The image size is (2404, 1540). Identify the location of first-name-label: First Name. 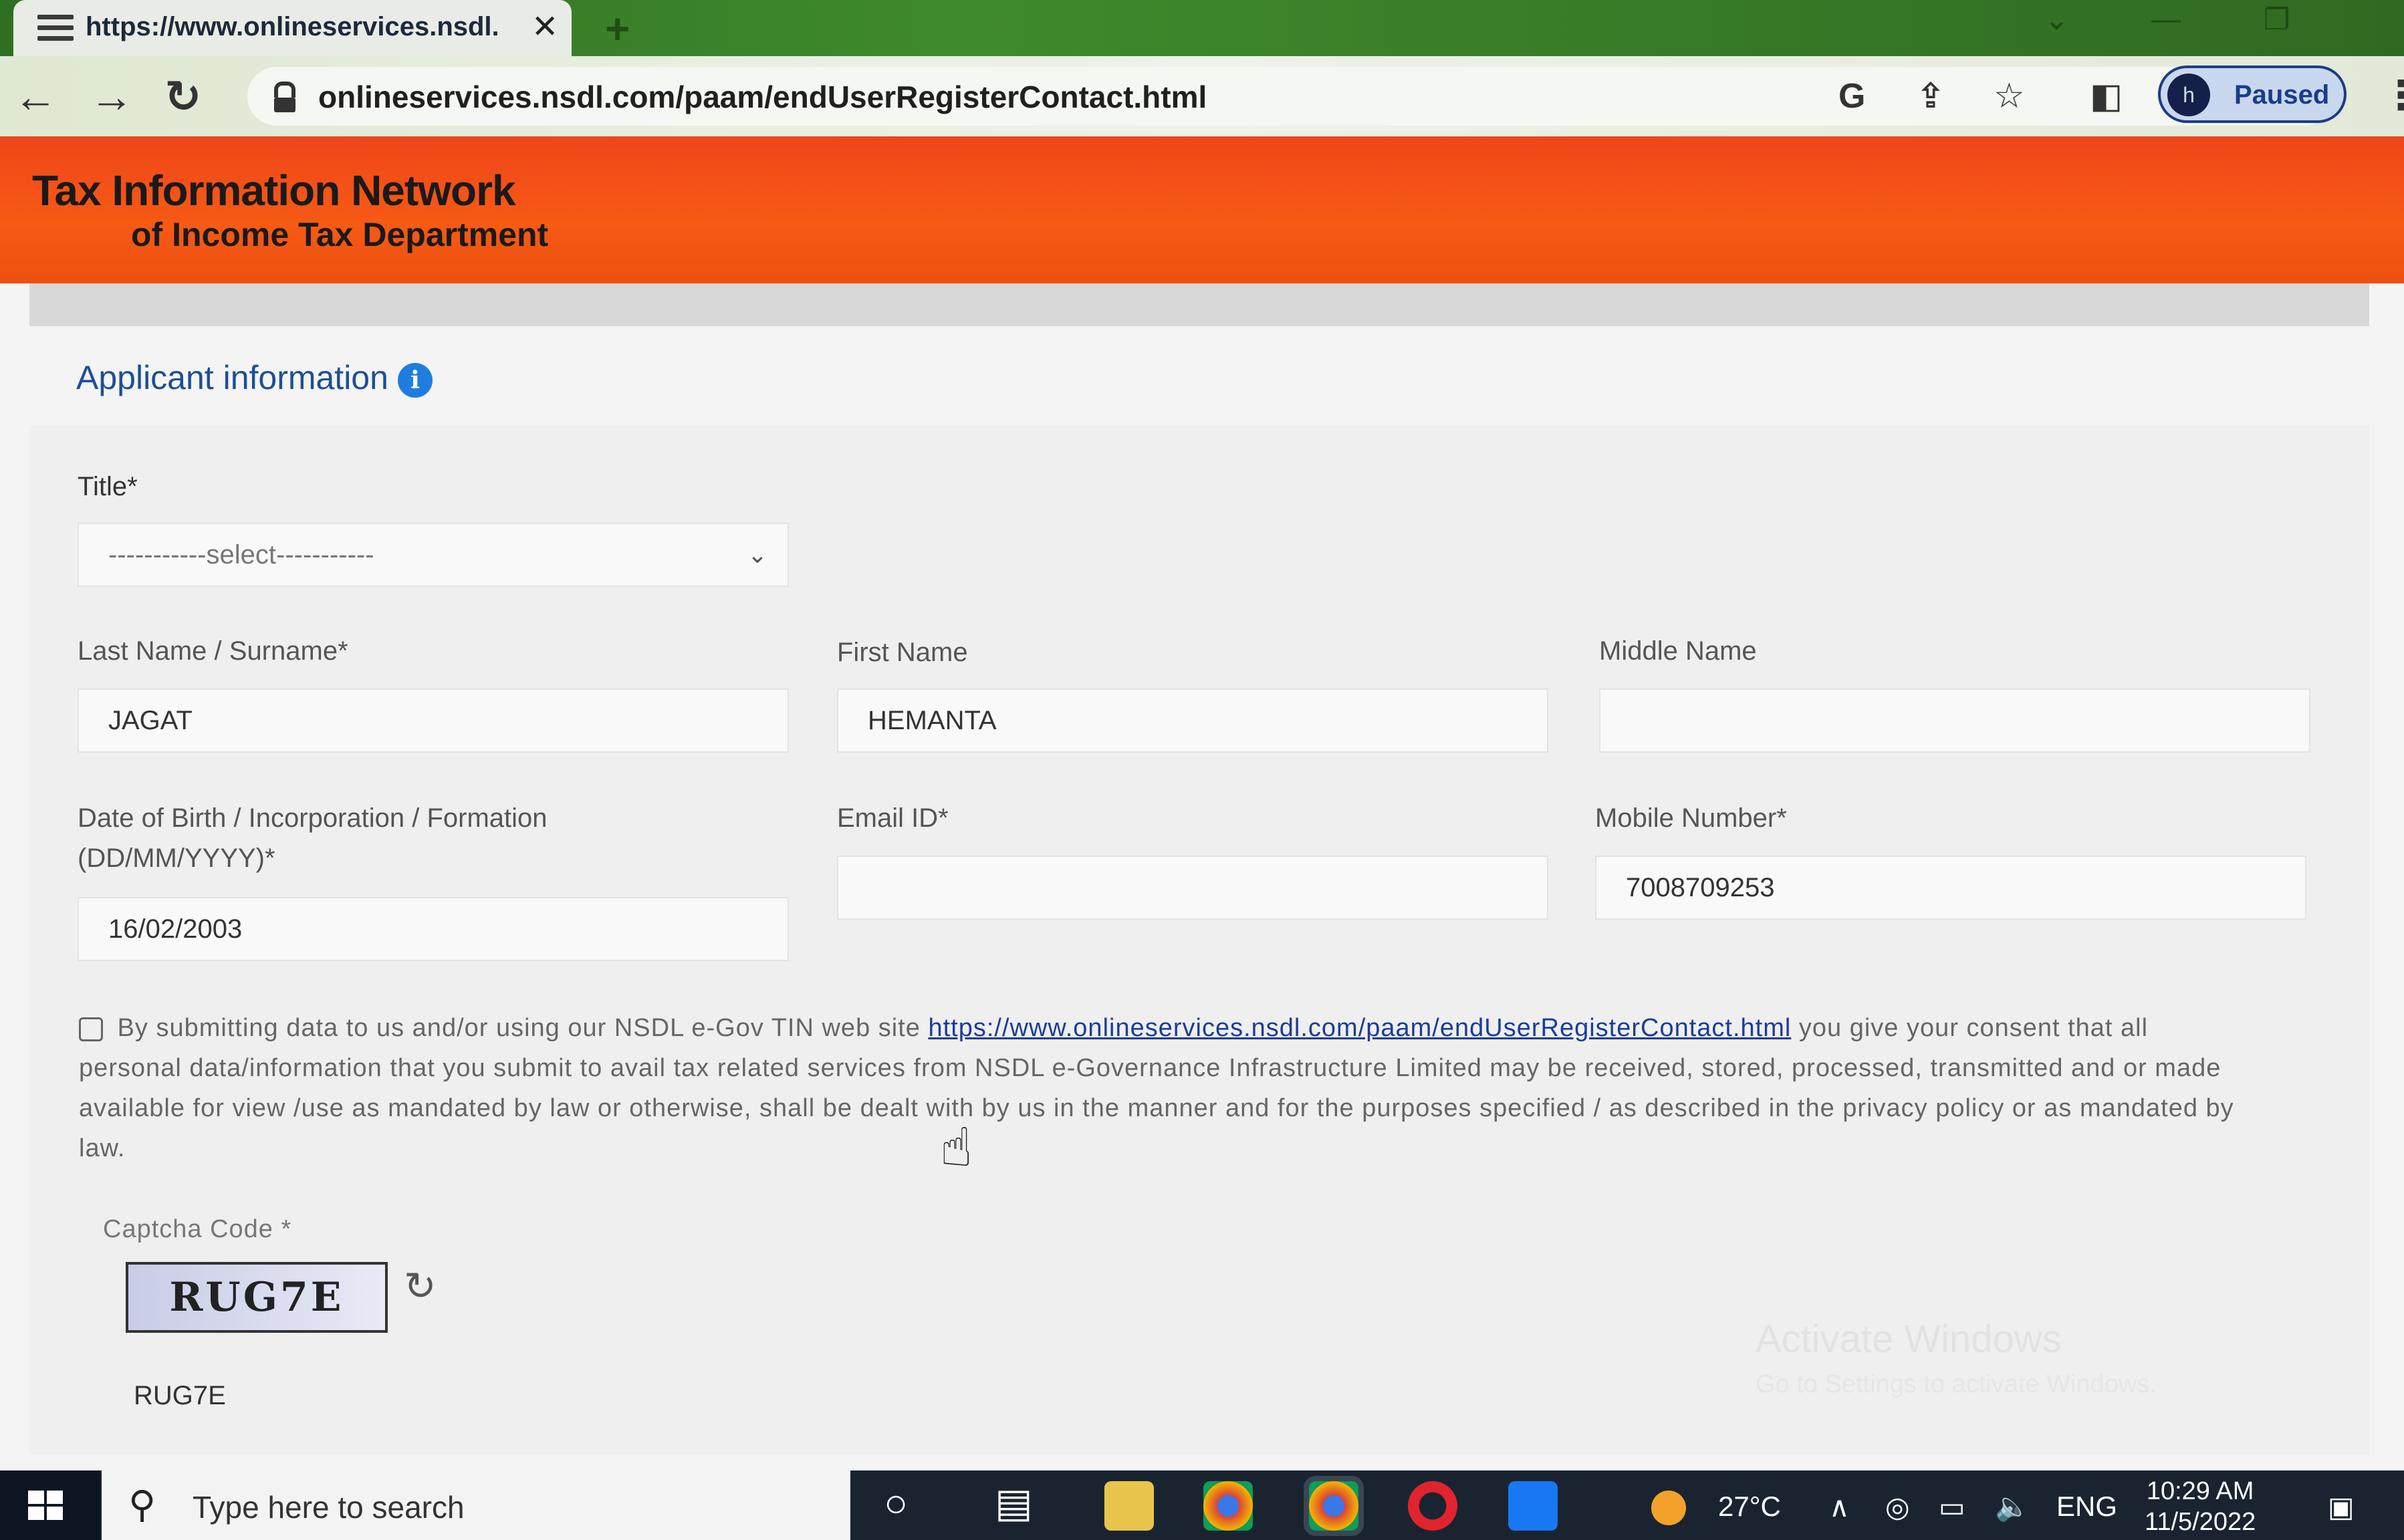
(902, 653).